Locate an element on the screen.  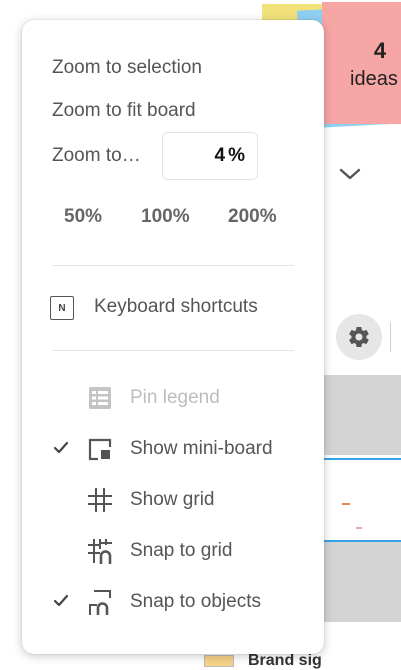
mini-board-icon is located at coordinates (100, 449).